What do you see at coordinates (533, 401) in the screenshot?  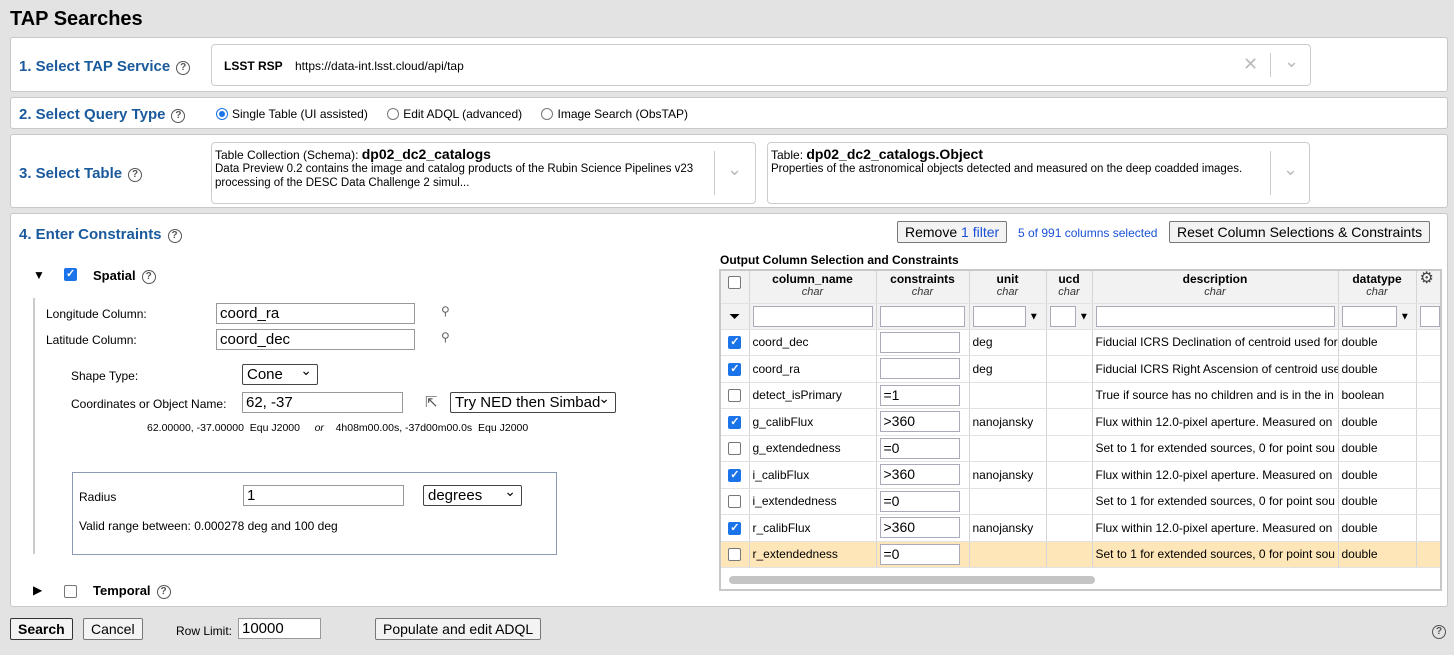 I see `name-resolver-select: Try NED then Simbad` at bounding box center [533, 401].